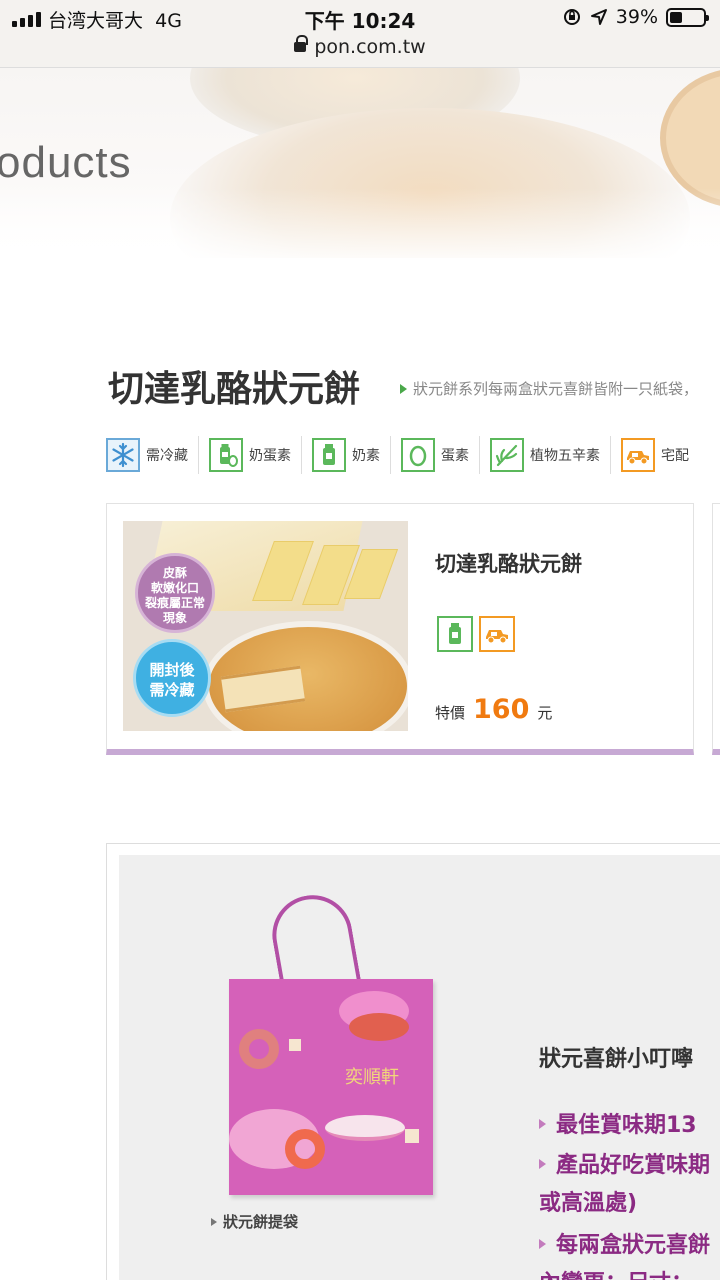 The height and width of the screenshot is (1280, 720). I want to click on product-tags, so click(476, 634).